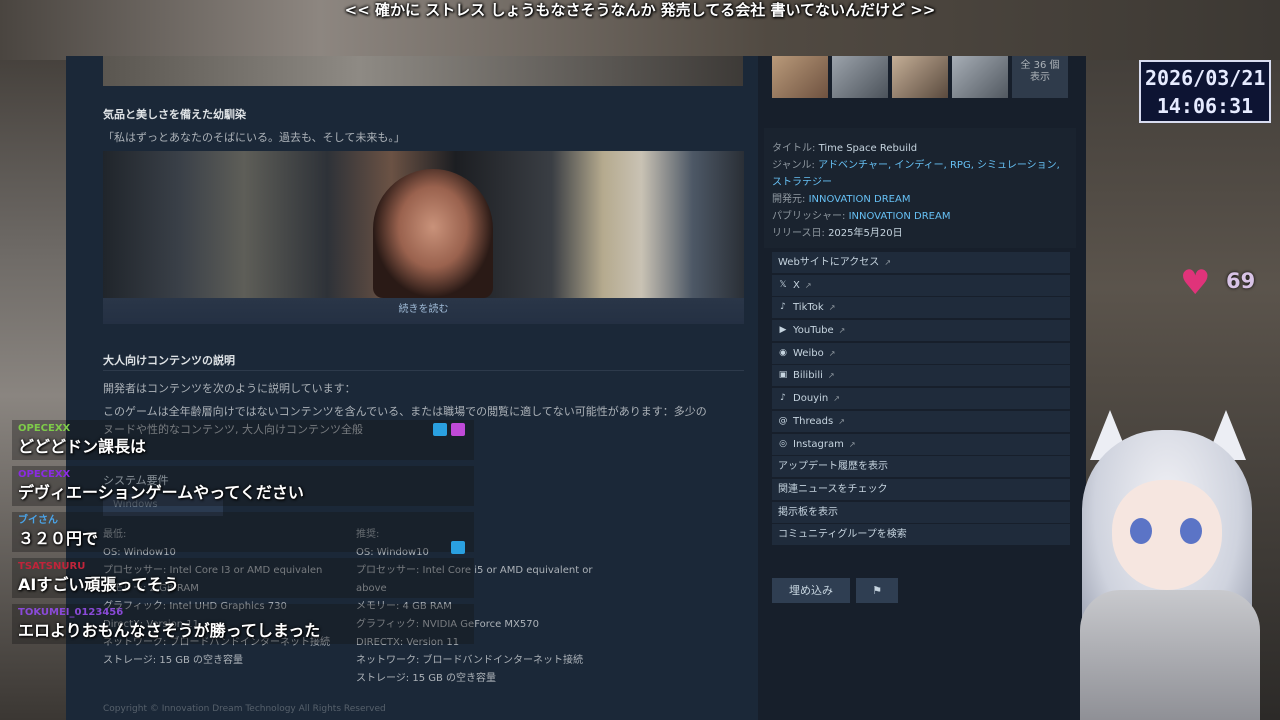 The image size is (1280, 720). What do you see at coordinates (783, 375) in the screenshot?
I see `bilibili-icon: ▣` at bounding box center [783, 375].